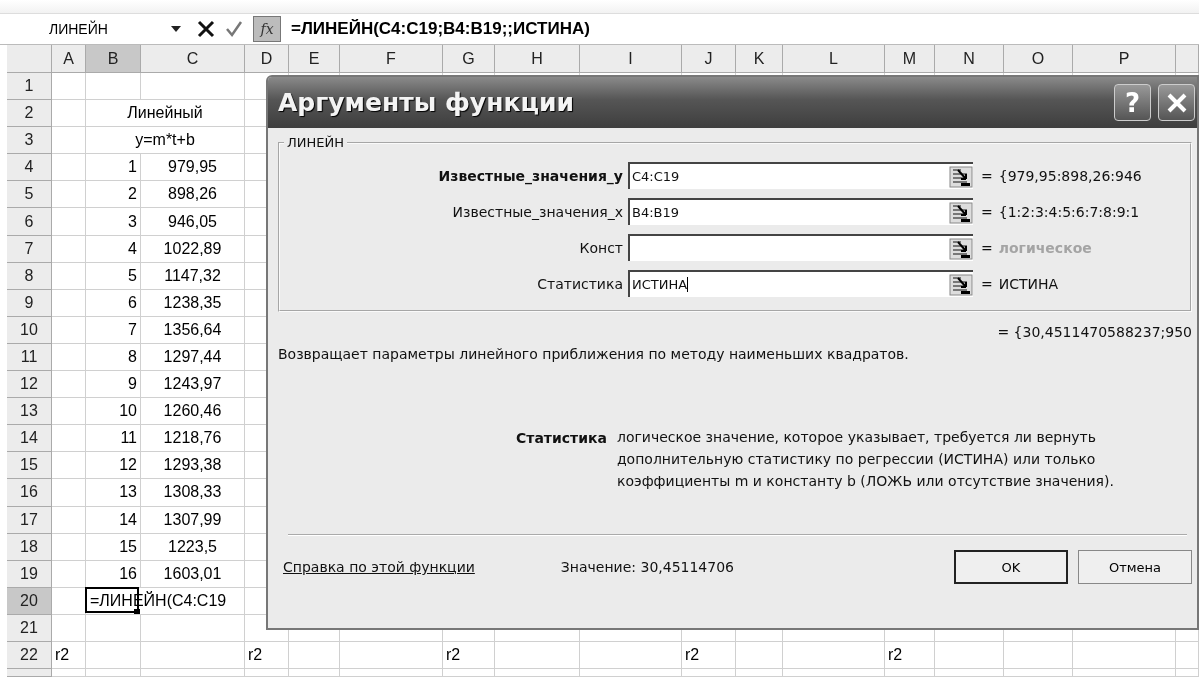 This screenshot has height=681, width=1199. I want to click on table-cell: 12, so click(113, 466).